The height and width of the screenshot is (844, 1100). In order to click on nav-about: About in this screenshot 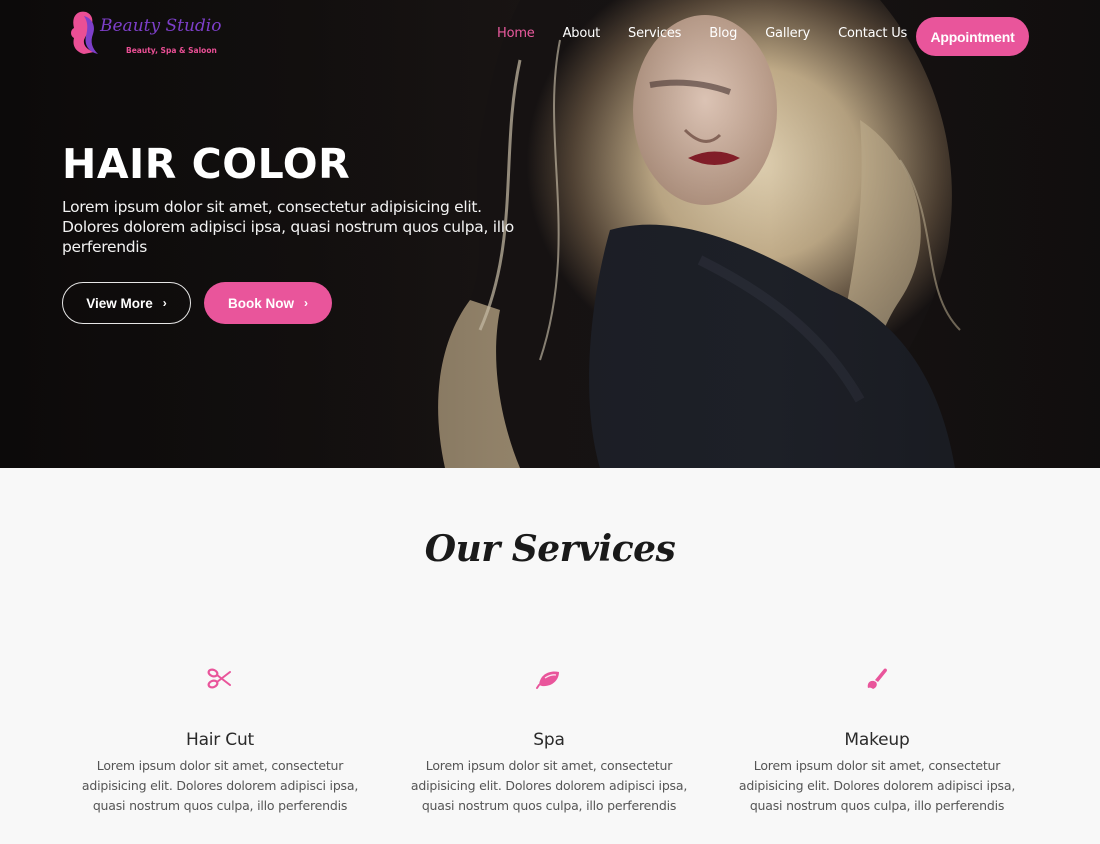, I will do `click(582, 33)`.